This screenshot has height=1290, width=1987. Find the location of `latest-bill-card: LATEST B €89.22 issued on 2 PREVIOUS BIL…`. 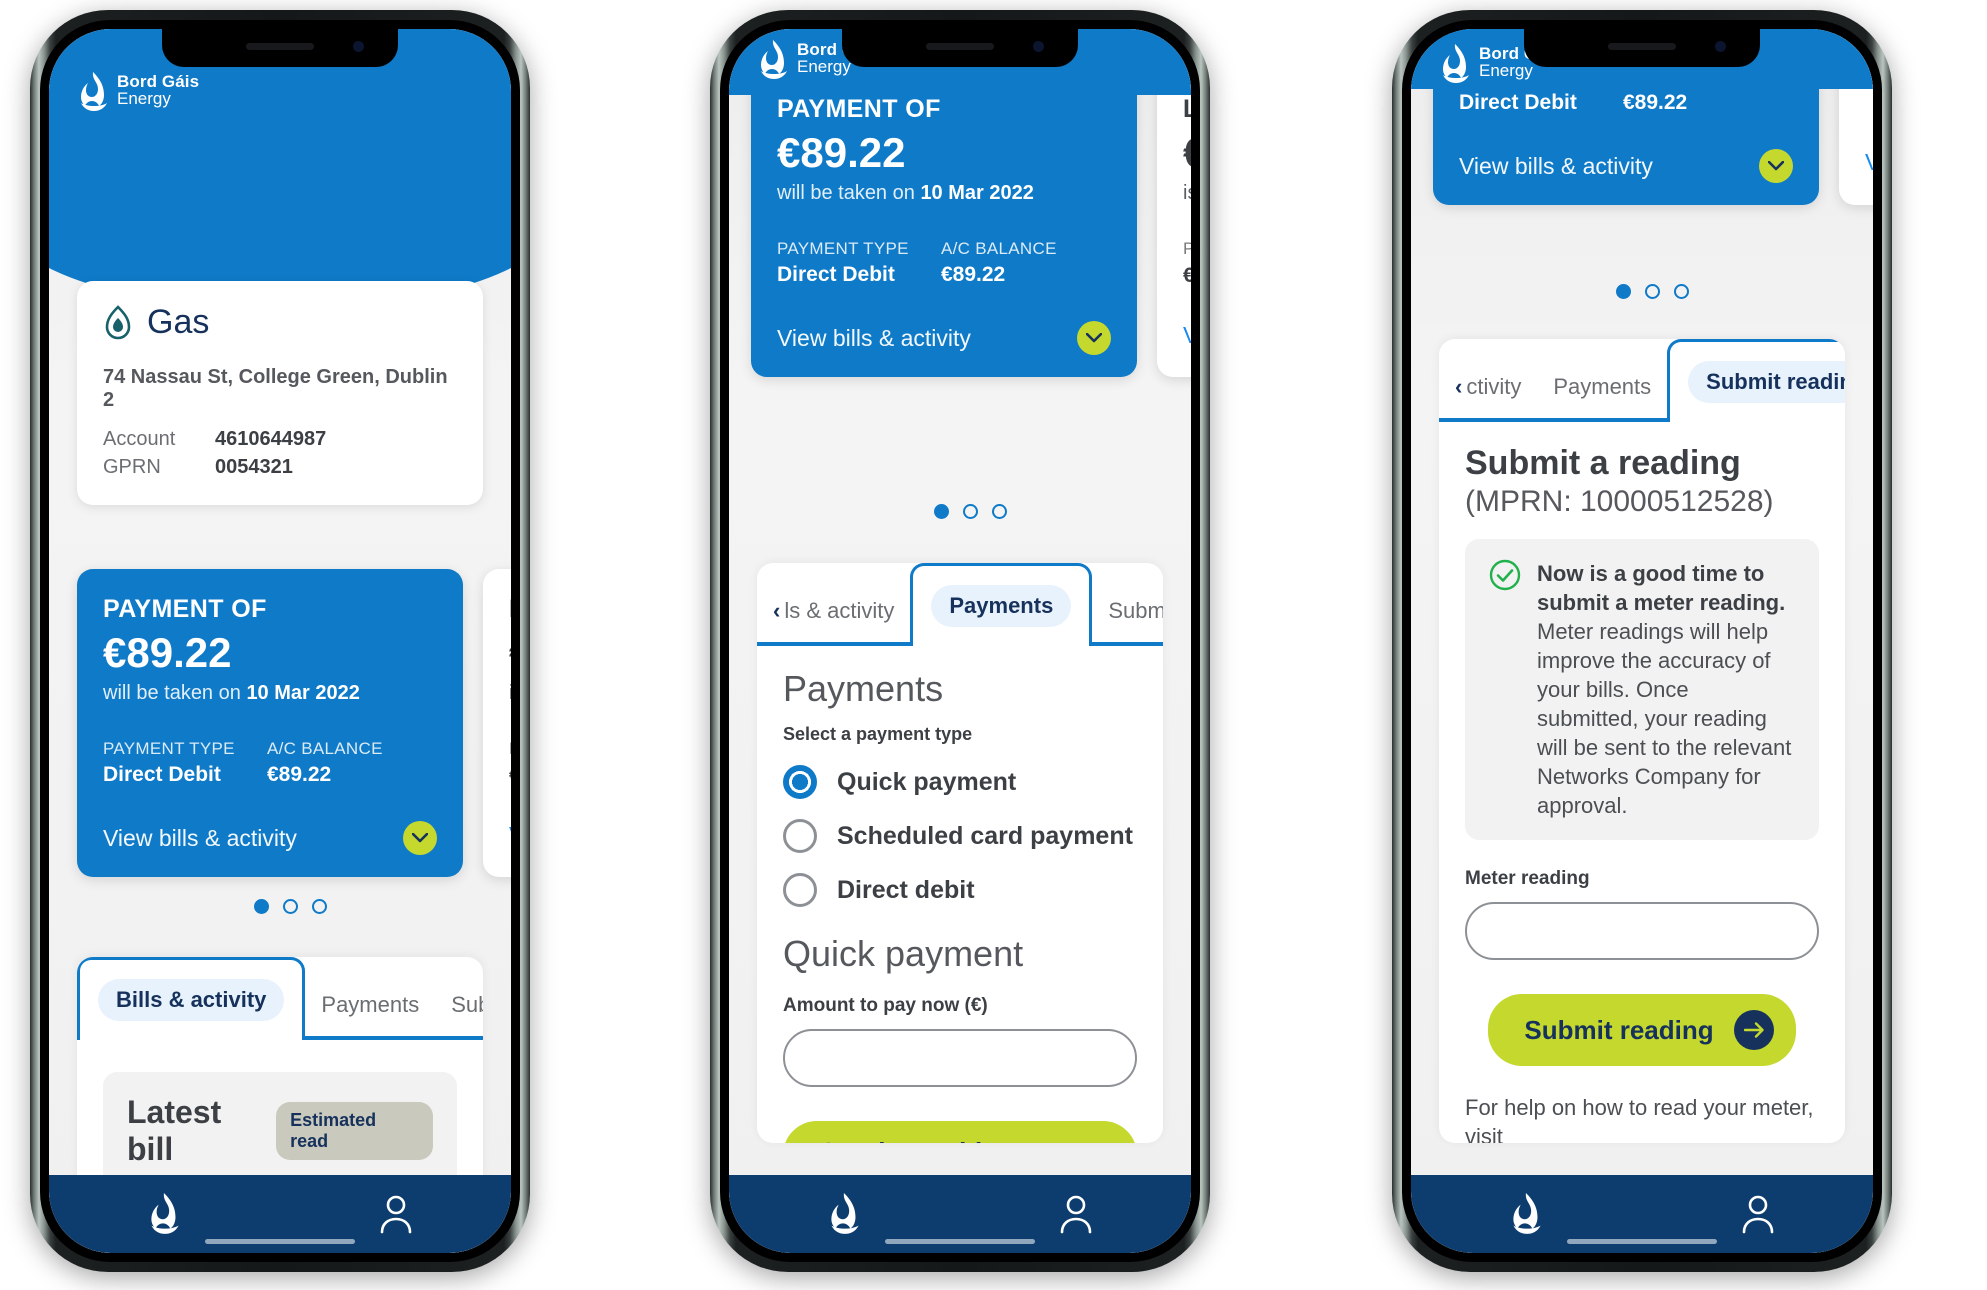

latest-bill-card: LATEST B €89.22 issued on 2 PREVIOUS BIL… is located at coordinates (497, 723).